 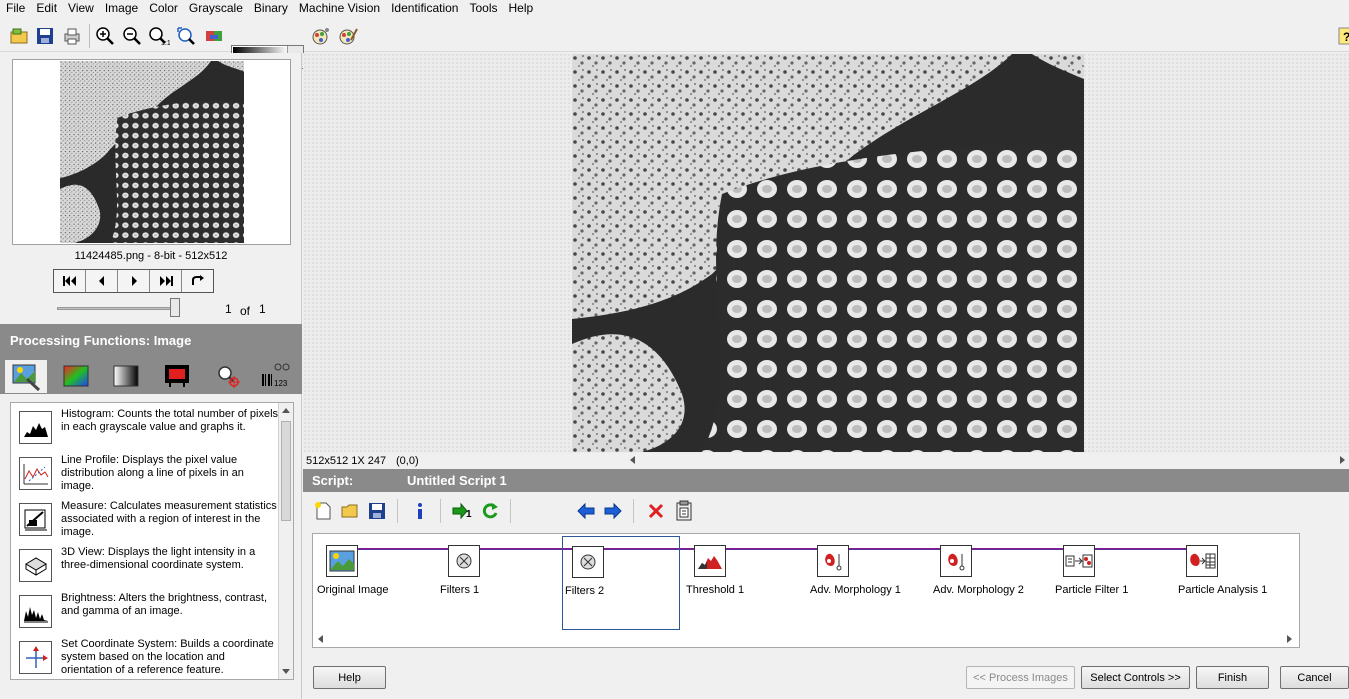 I want to click on step-label: Original Image, so click(x=353, y=590).